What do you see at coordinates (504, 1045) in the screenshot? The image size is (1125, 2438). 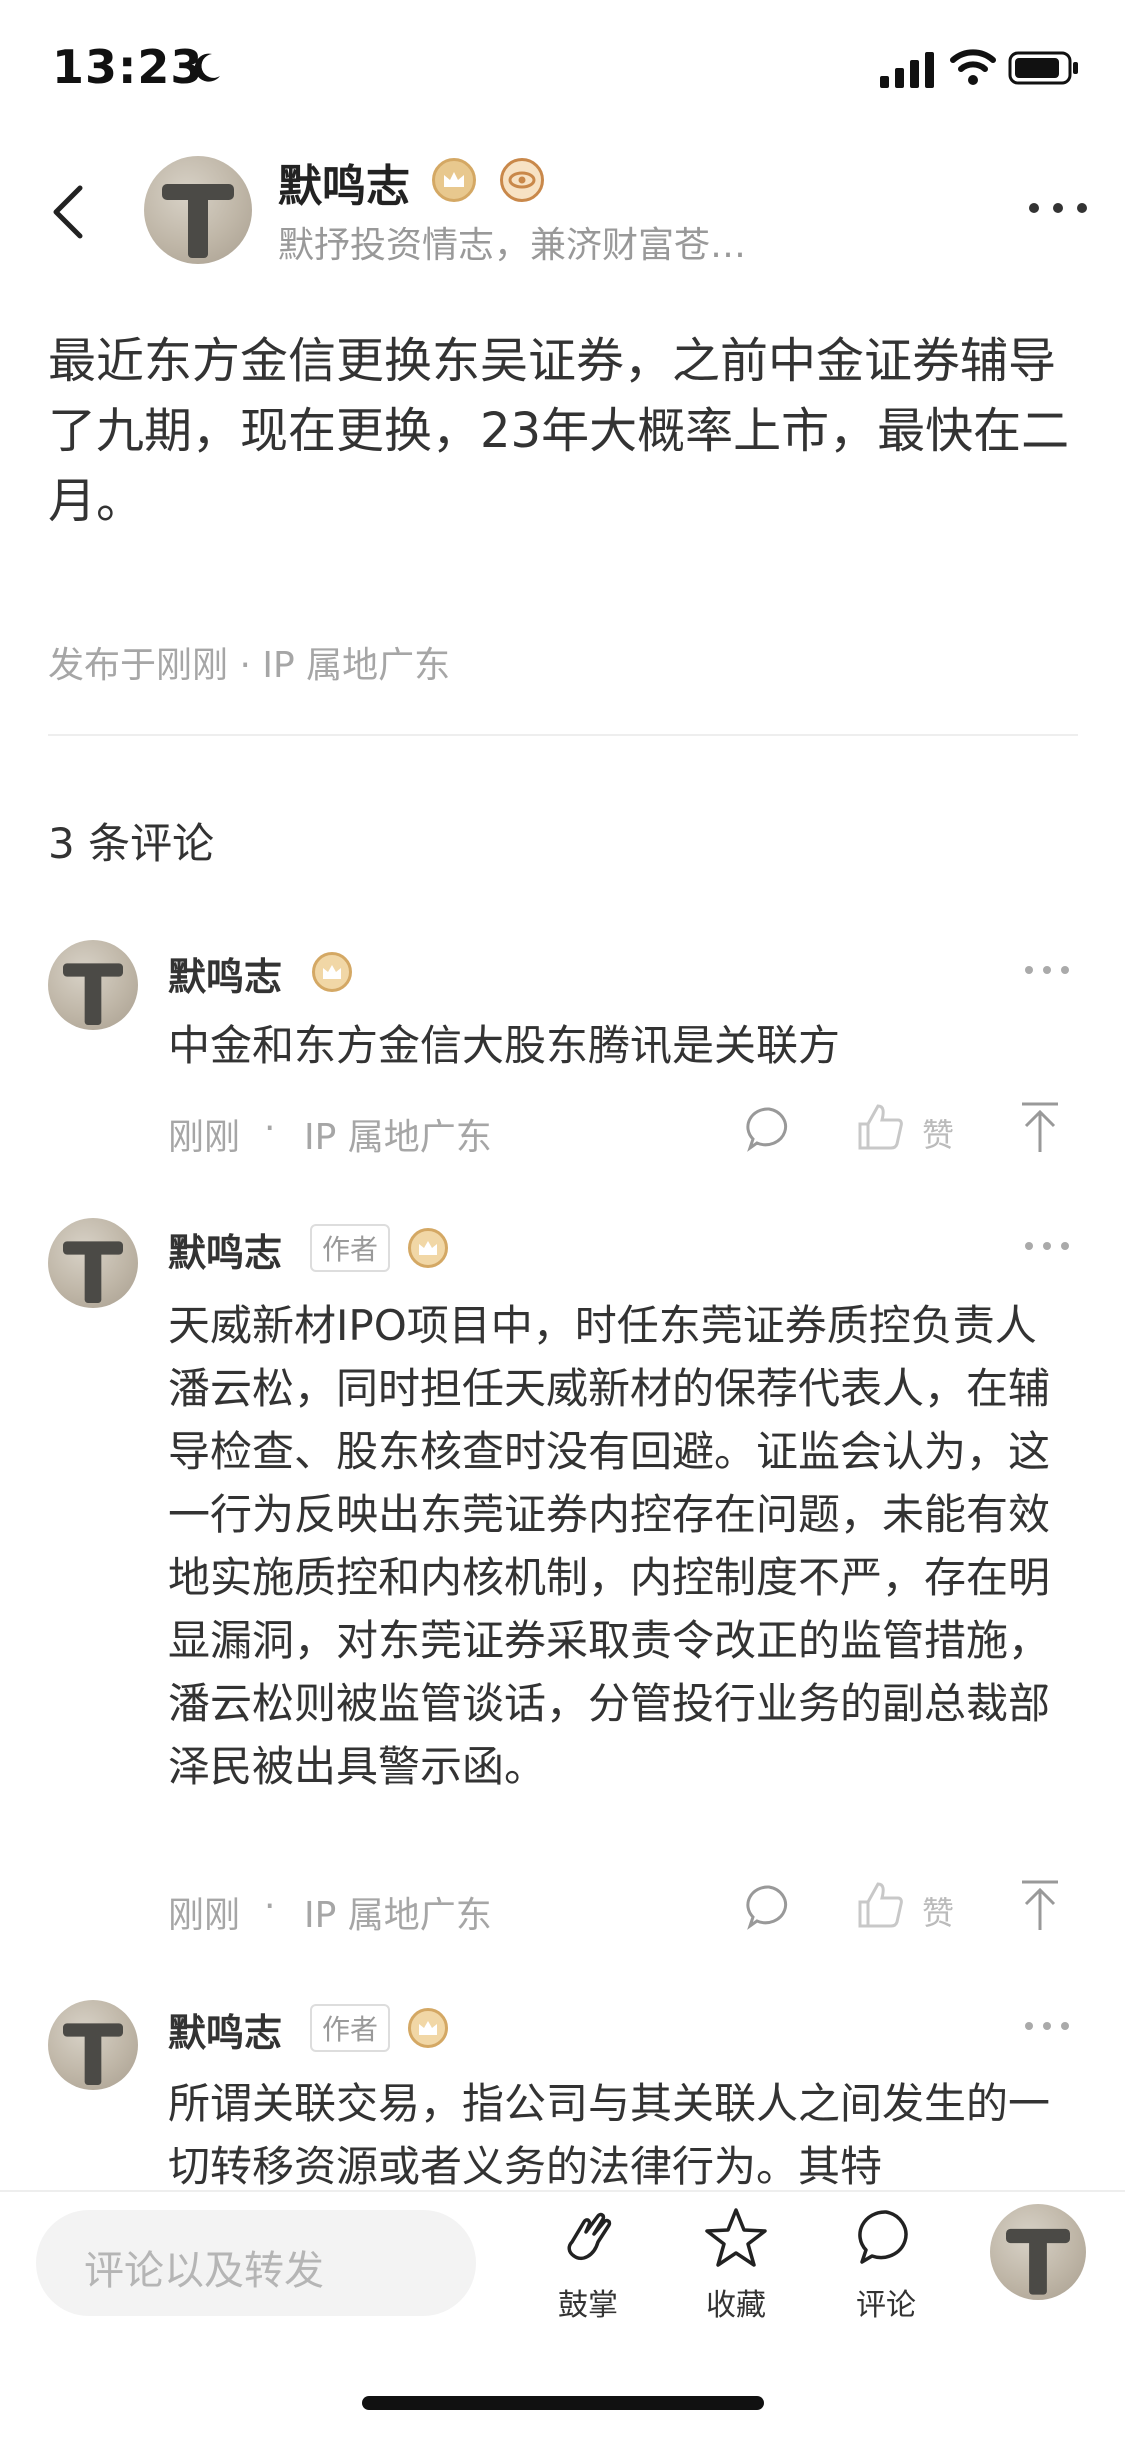 I see `comment-text: 中金和东方金信大股东腾讯是关联方` at bounding box center [504, 1045].